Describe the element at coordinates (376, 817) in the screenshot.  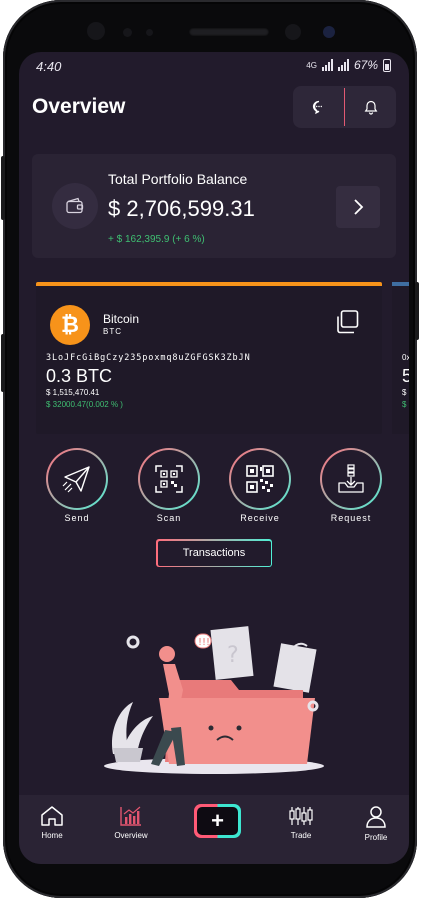
I see `user-icon` at that location.